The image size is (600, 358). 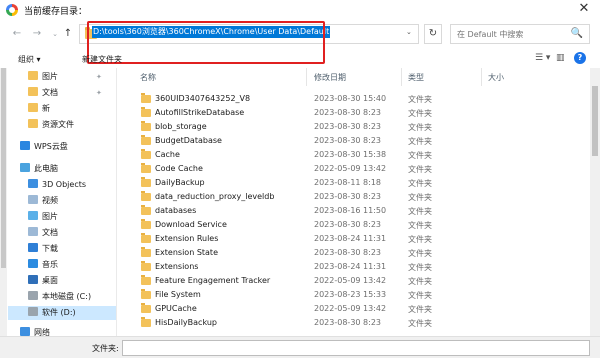 What do you see at coordinates (44, 147) in the screenshot?
I see `sidebar-item-wps-cloud: WPS云盘` at bounding box center [44, 147].